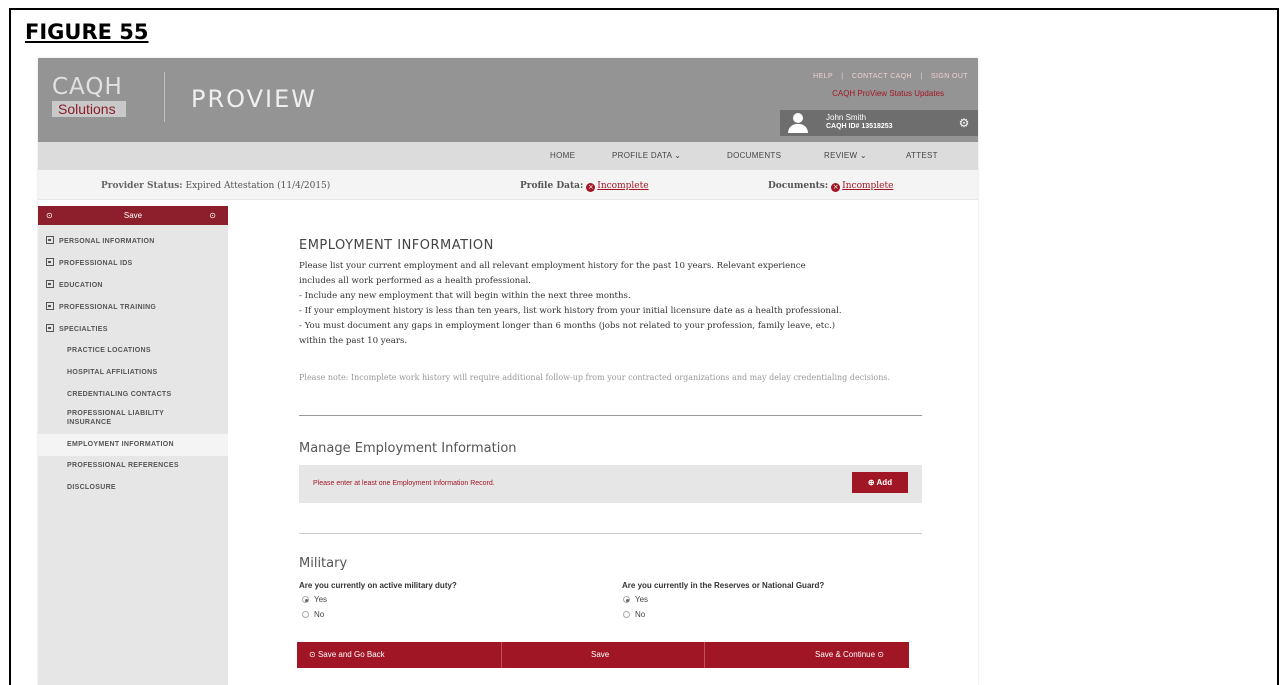 Image resolution: width=1285 pixels, height=685 pixels. I want to click on documents-incomplete-link: Incomplete, so click(867, 186).